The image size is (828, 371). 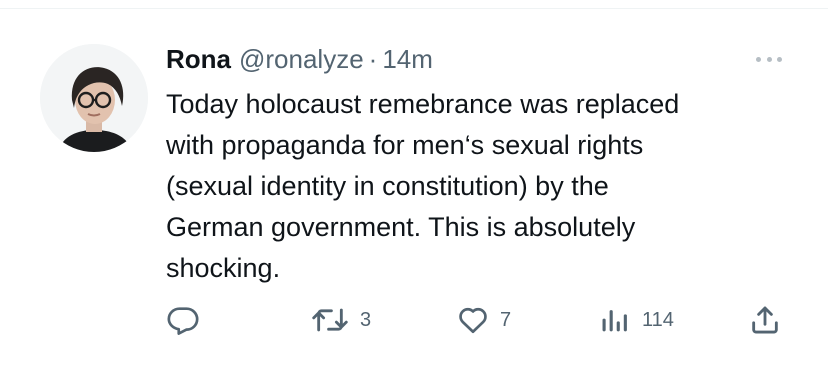 What do you see at coordinates (658, 319) in the screenshot?
I see `views-count: 114` at bounding box center [658, 319].